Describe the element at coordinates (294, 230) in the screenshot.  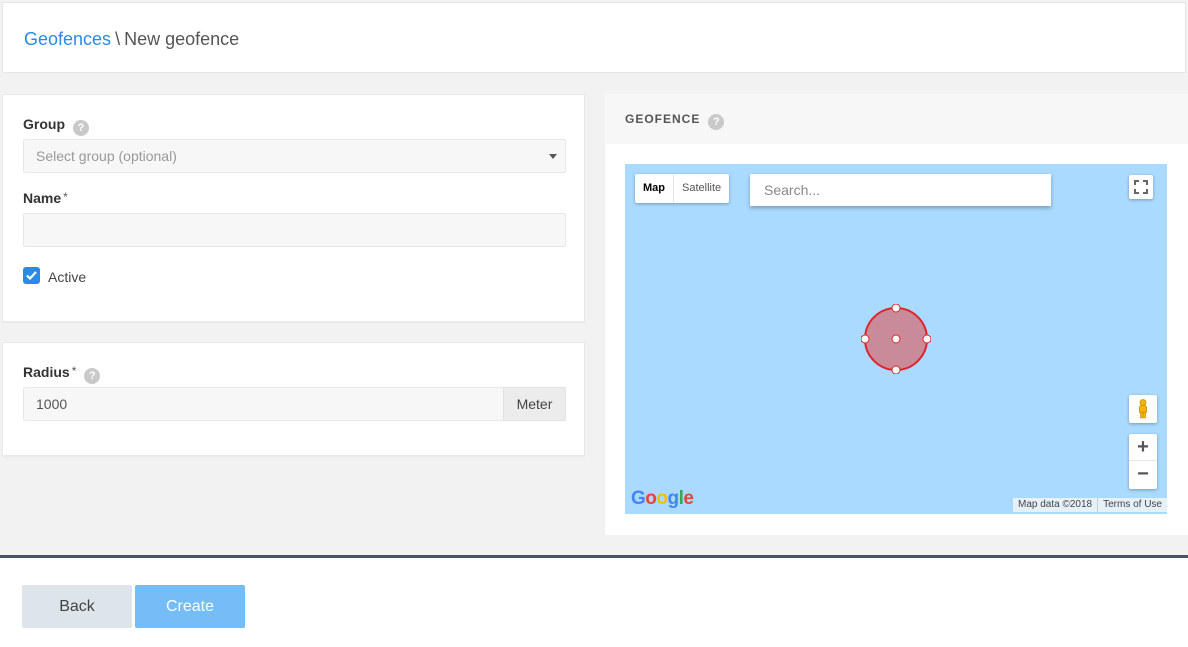
I see `name-field` at that location.